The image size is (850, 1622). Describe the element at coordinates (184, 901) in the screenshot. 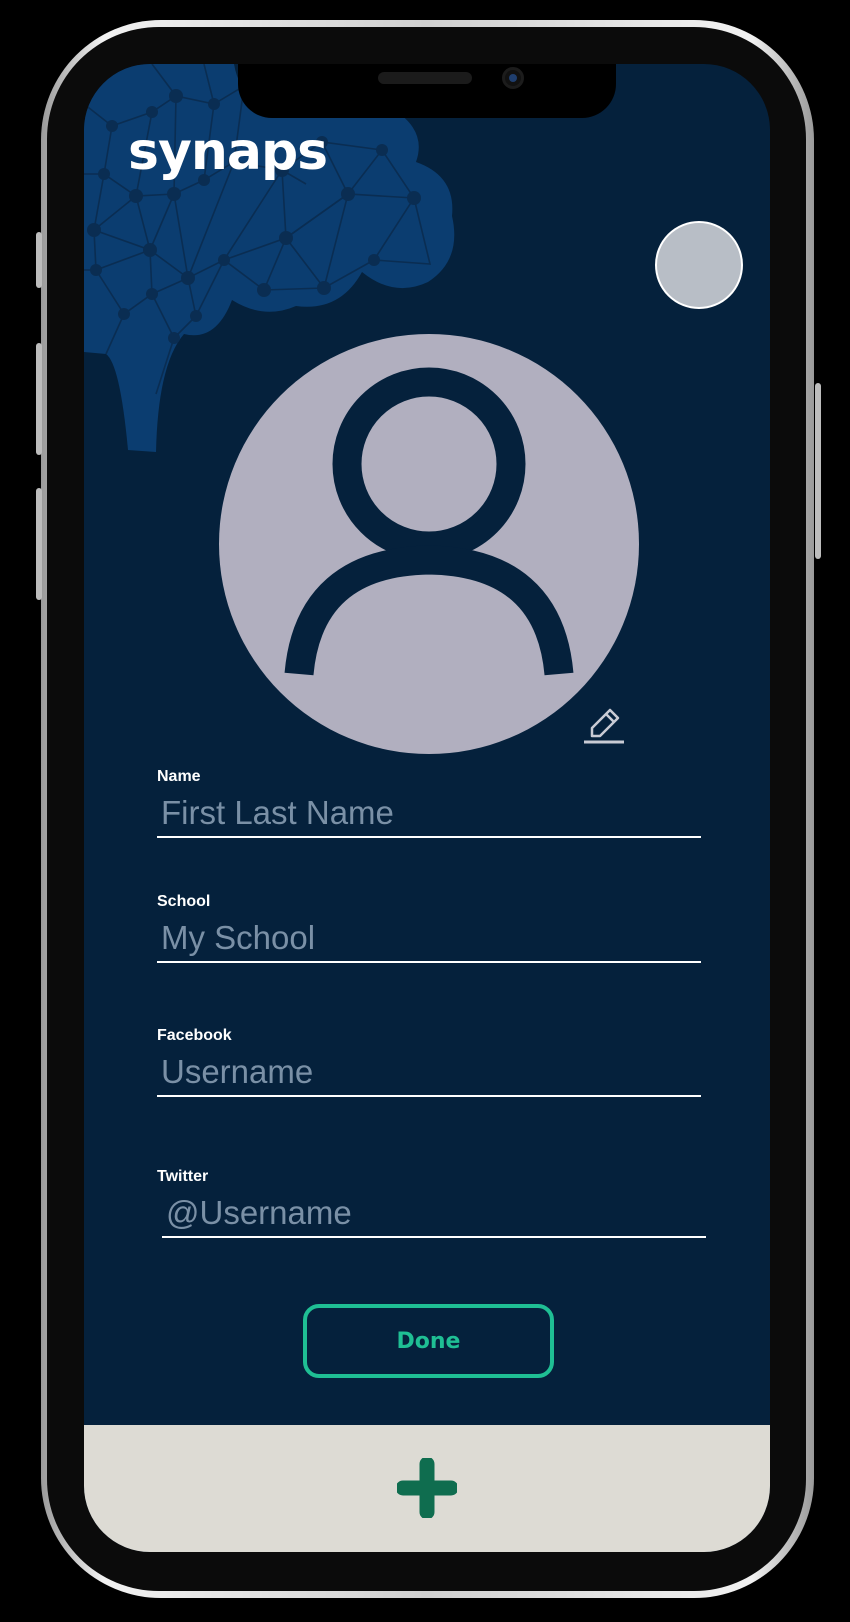

I see `school-label: School` at that location.